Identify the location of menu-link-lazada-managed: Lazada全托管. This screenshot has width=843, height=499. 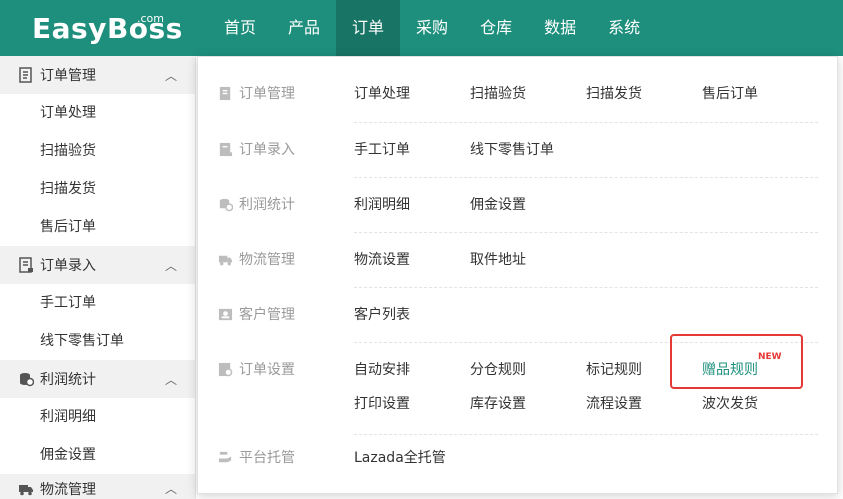
(400, 457).